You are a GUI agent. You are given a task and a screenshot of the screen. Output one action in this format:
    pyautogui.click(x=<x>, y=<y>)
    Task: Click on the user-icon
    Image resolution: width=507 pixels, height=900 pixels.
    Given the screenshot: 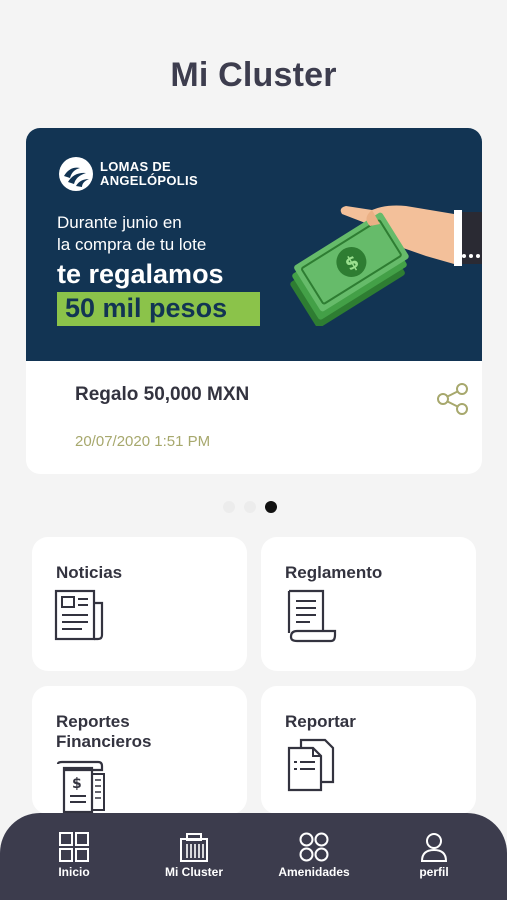 What is the action you would take?
    pyautogui.click(x=434, y=847)
    